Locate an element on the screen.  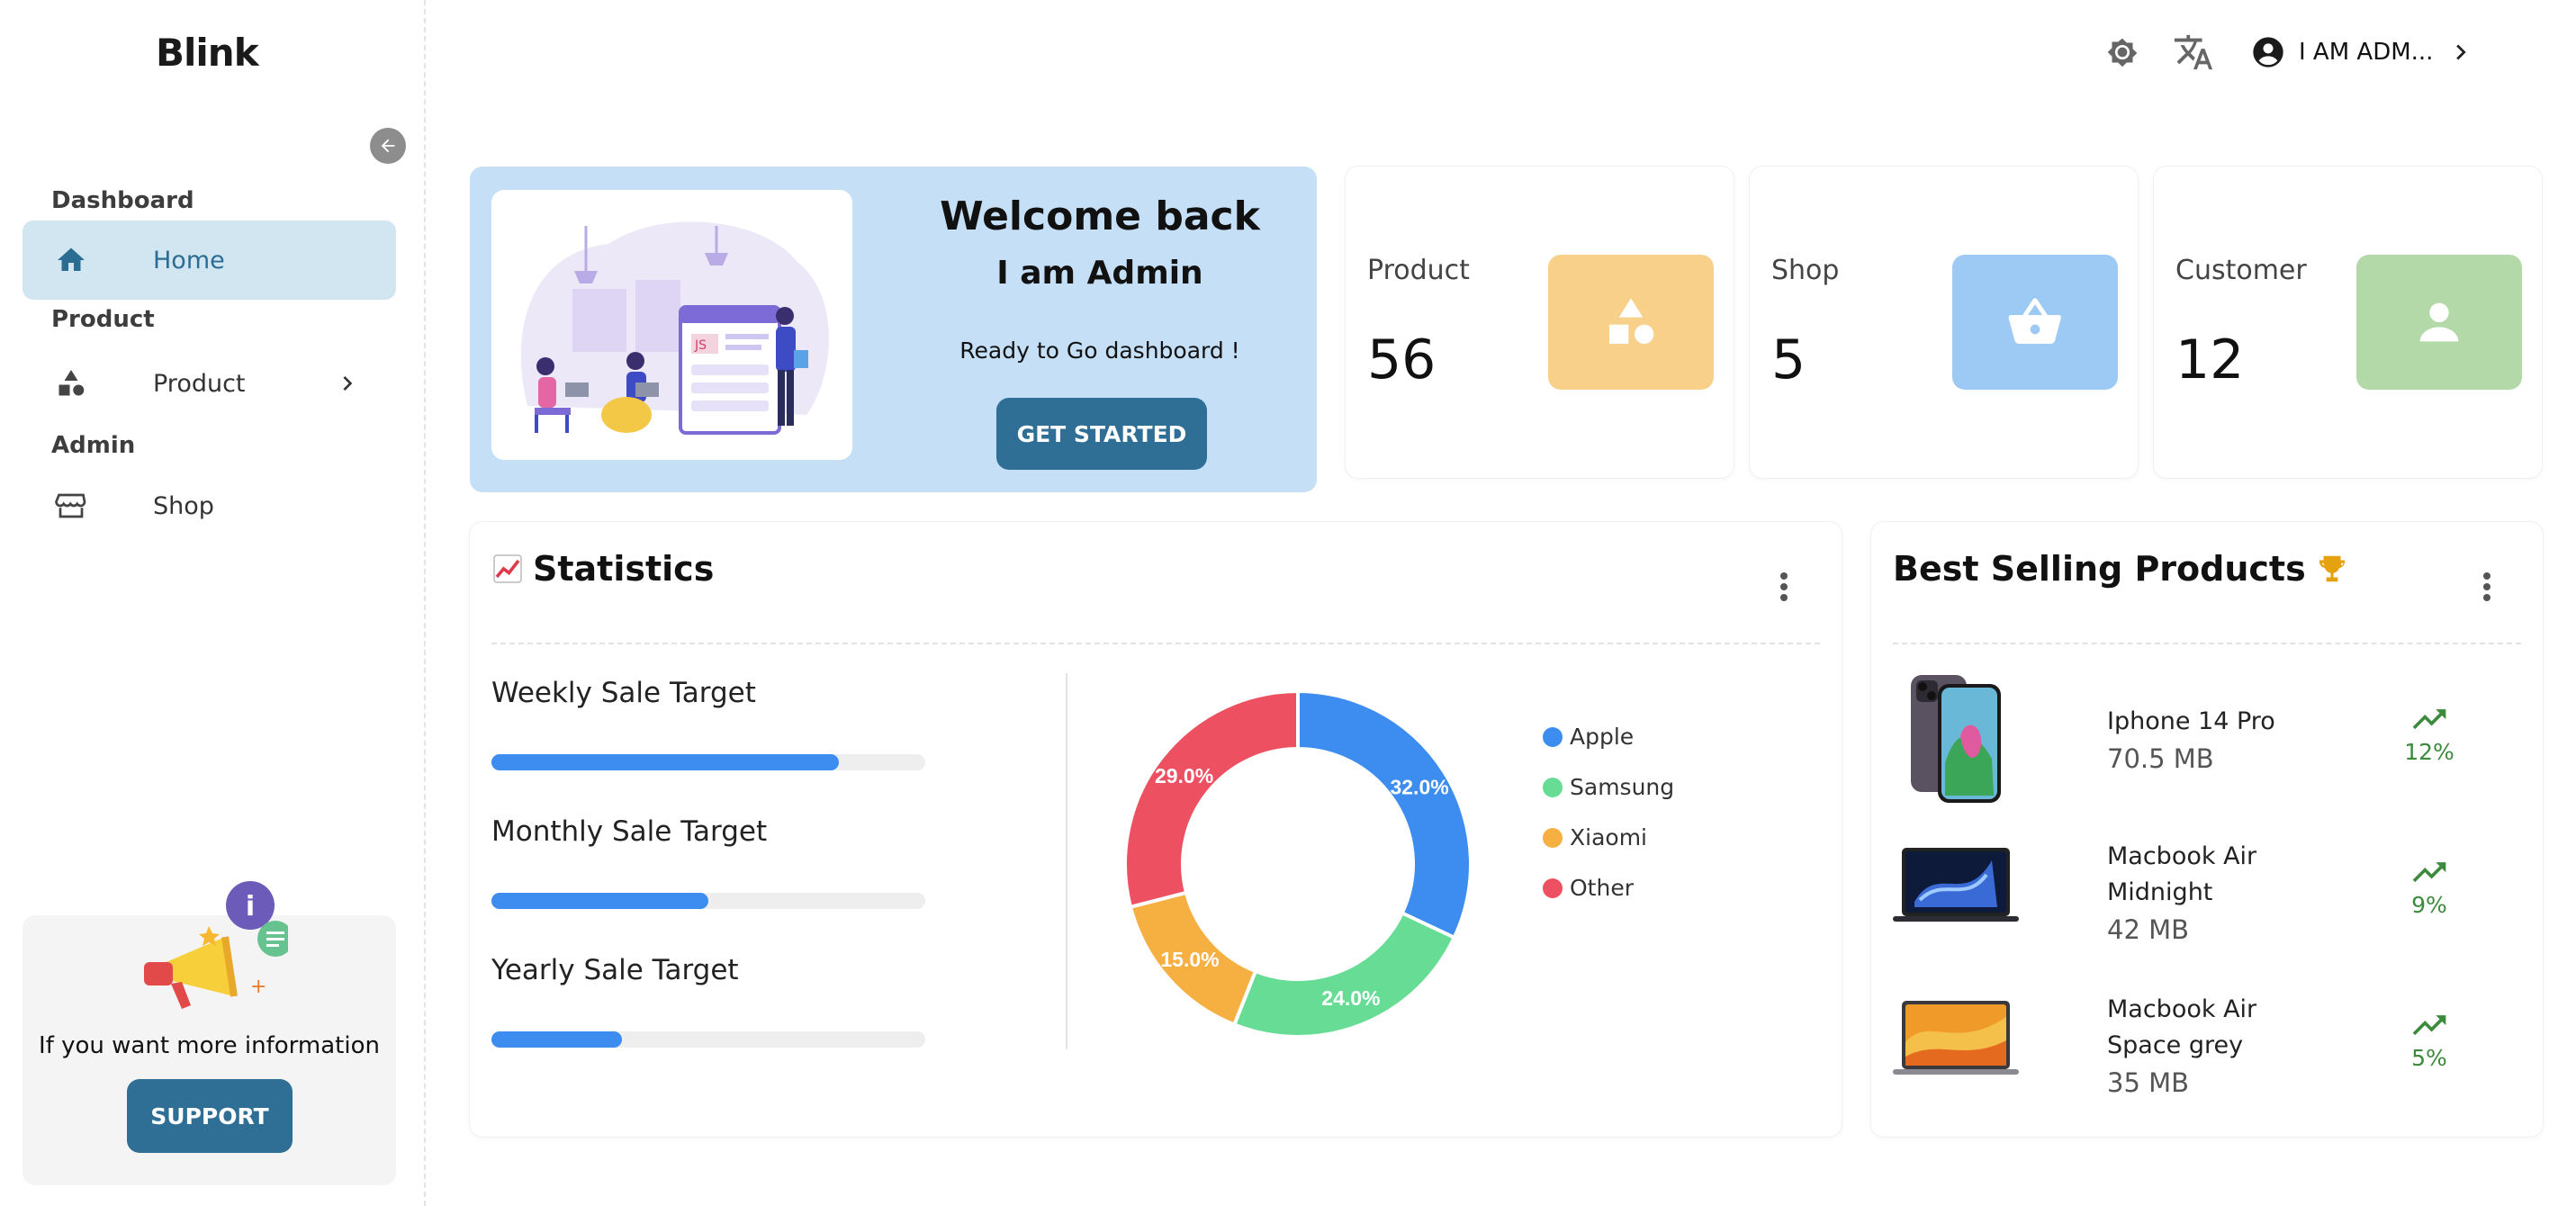
vertical-divider is located at coordinates (1066, 861).